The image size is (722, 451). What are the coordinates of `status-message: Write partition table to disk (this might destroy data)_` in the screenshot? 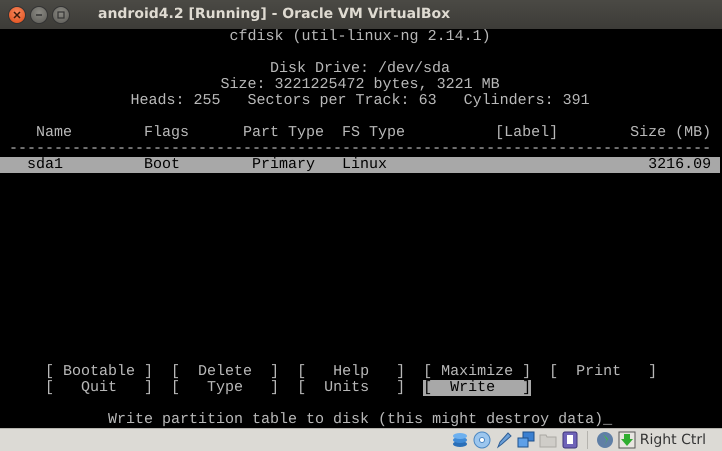 It's located at (360, 420).